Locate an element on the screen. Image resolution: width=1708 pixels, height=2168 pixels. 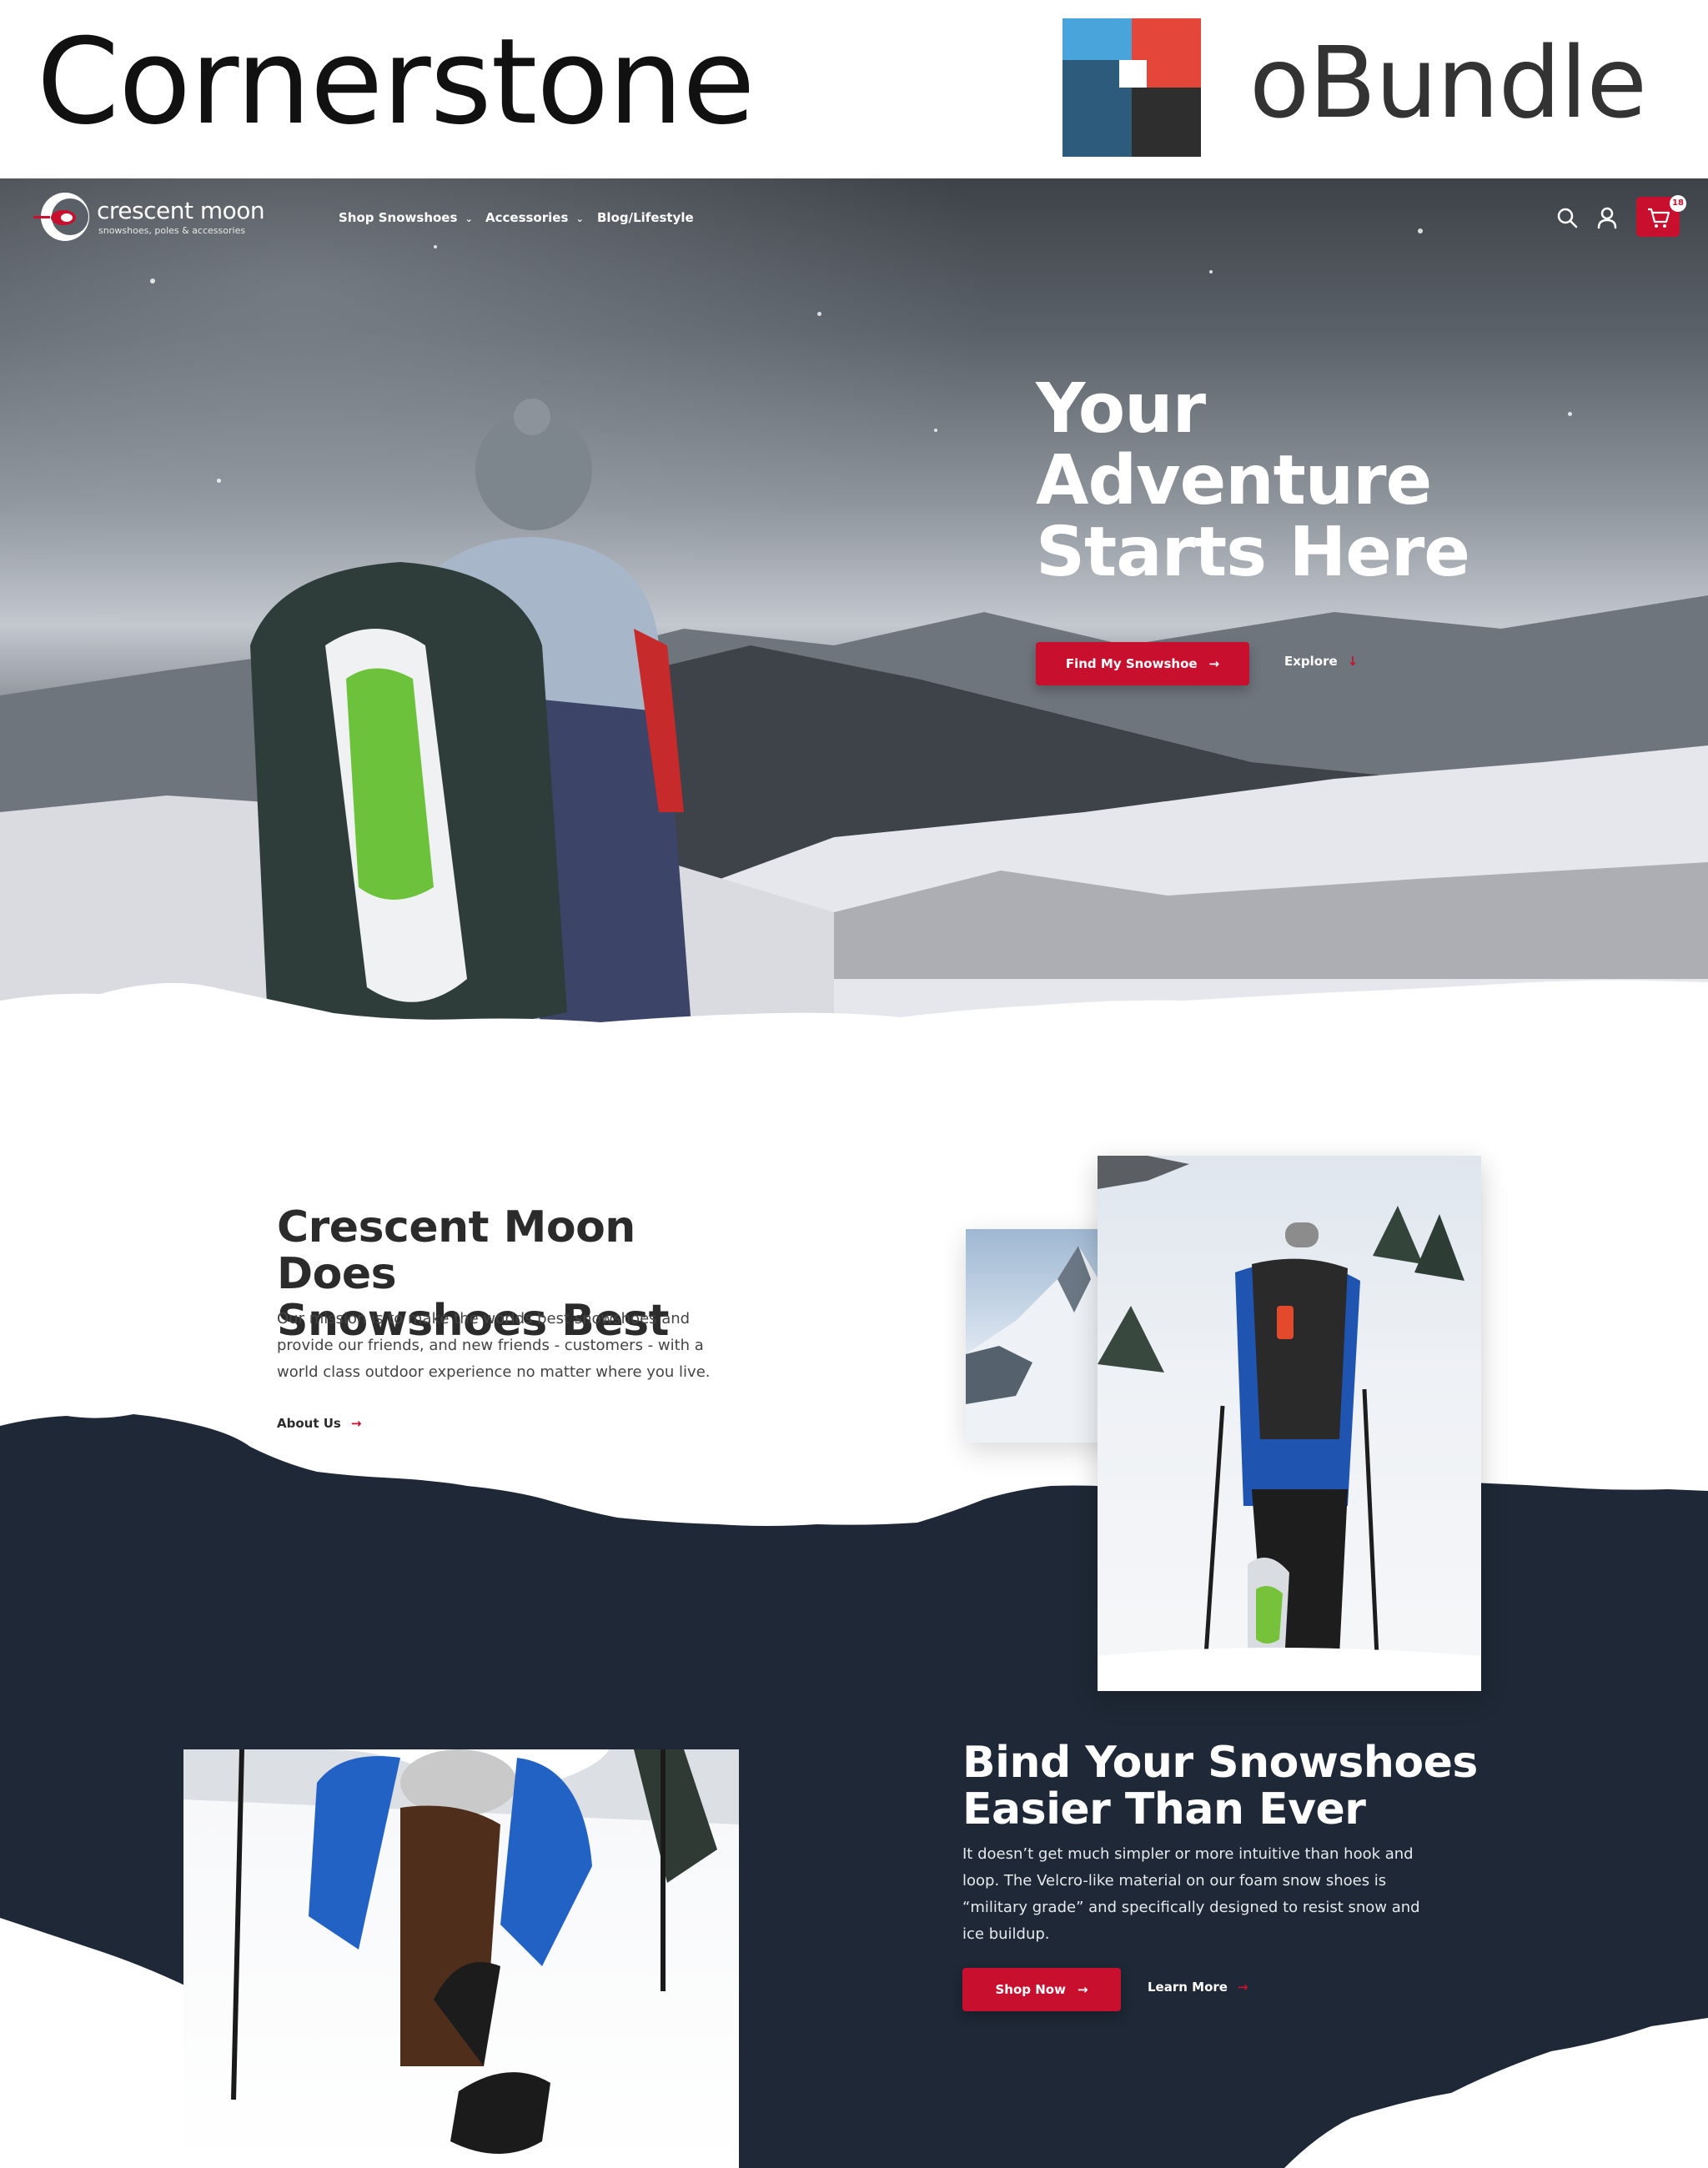
account-icon is located at coordinates (1607, 217).